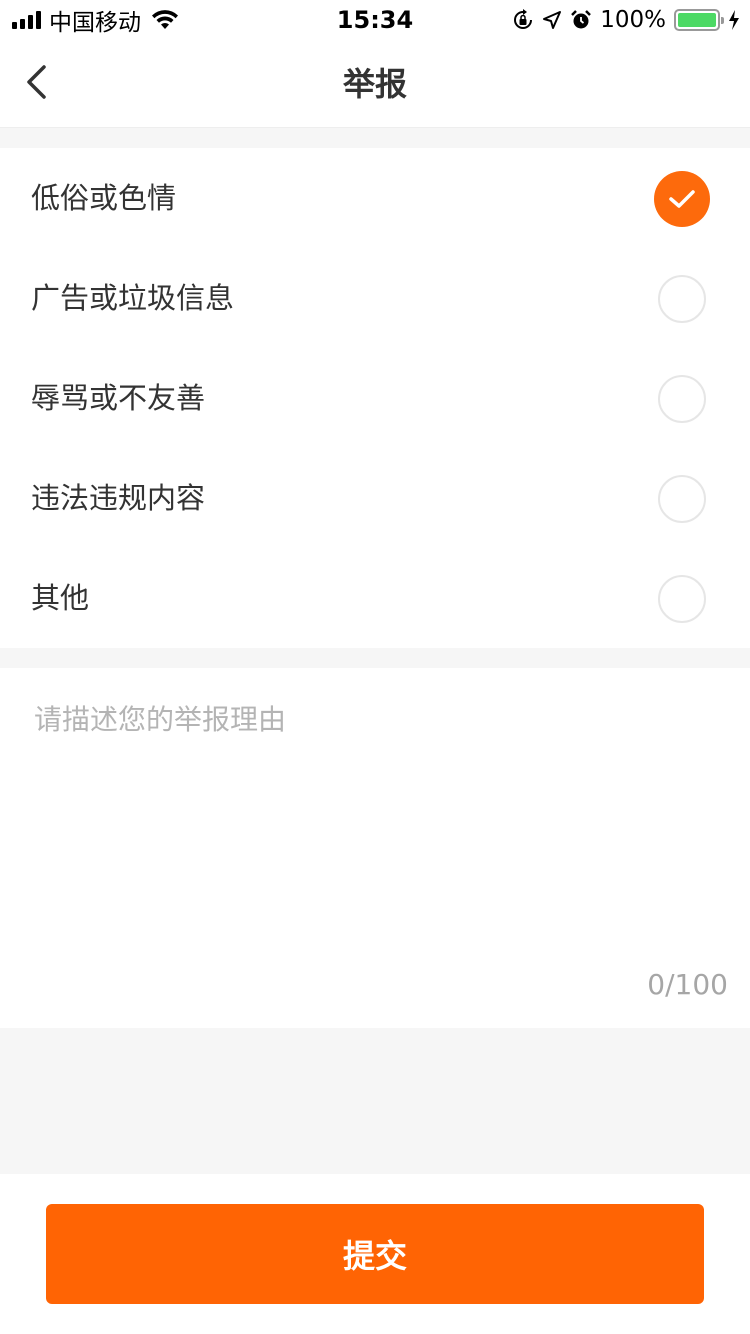 The image size is (750, 1334). I want to click on bottom-bar: 提交, so click(375, 1254).